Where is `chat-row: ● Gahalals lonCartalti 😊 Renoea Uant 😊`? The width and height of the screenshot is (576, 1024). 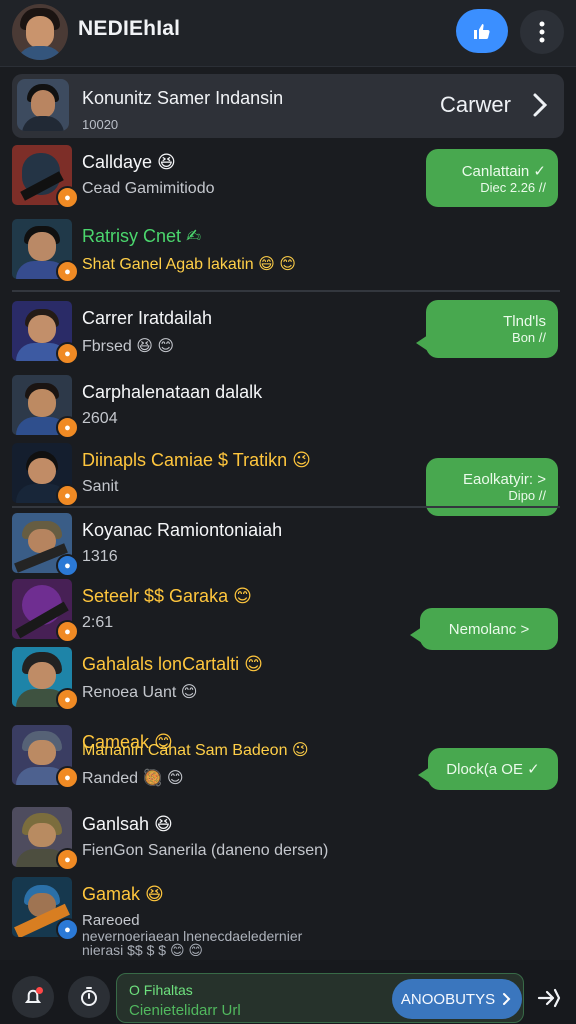
chat-row: ● Gahalals lonCartalti 😊 Renoea Uant 😊 is located at coordinates (288, 677).